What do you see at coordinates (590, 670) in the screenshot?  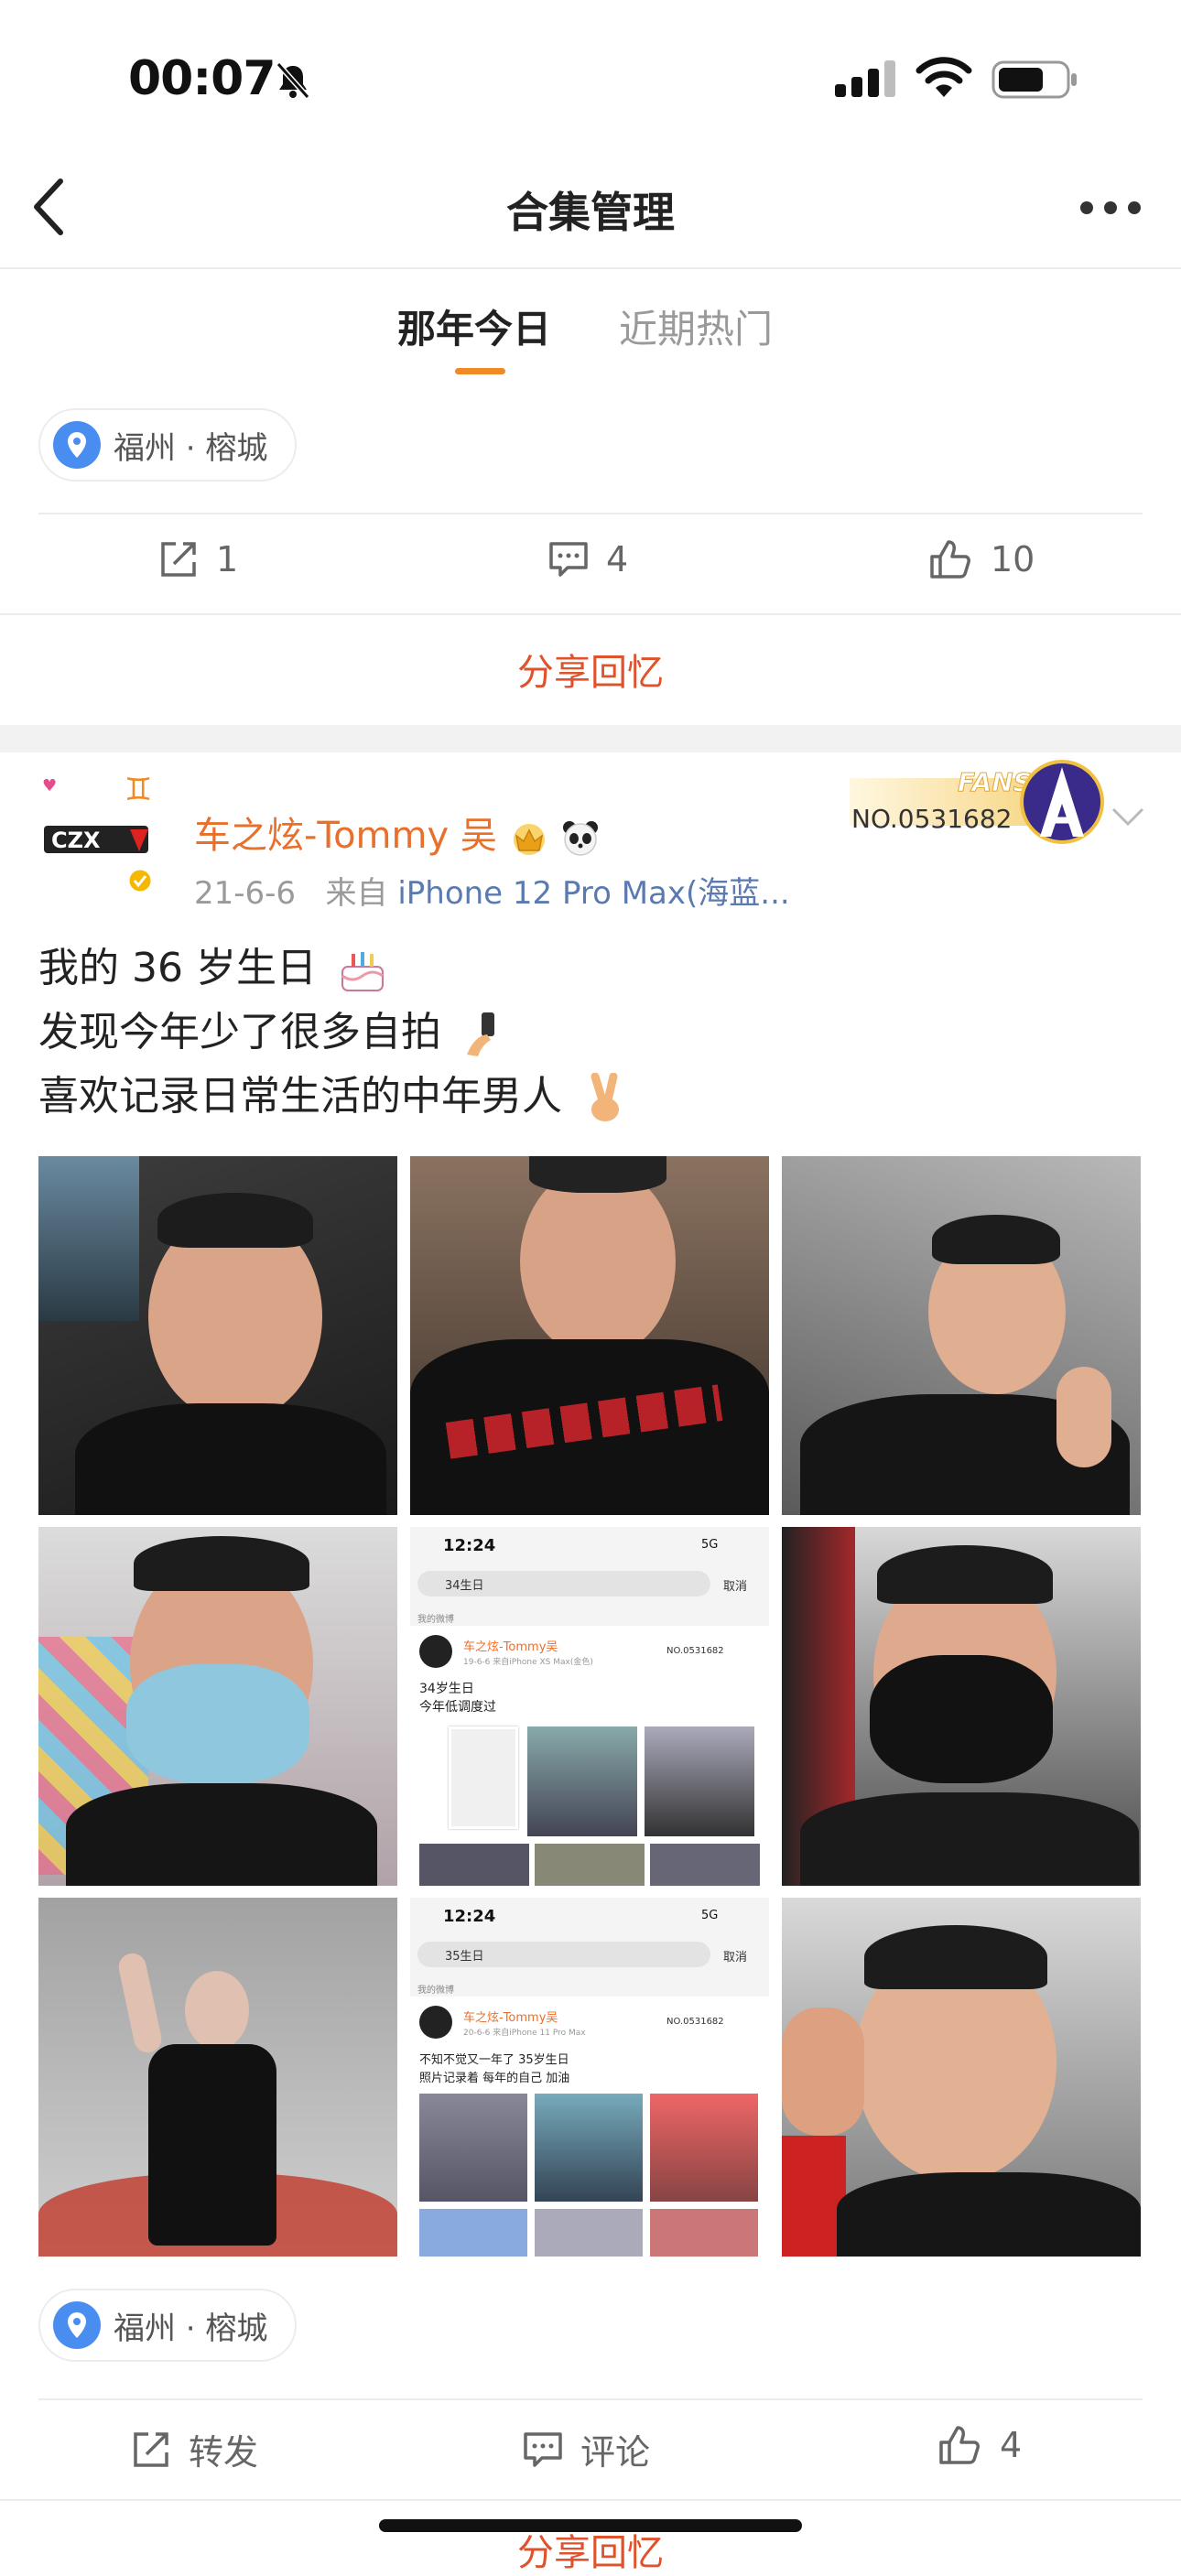 I see `share-memory-button: 分享回忆` at bounding box center [590, 670].